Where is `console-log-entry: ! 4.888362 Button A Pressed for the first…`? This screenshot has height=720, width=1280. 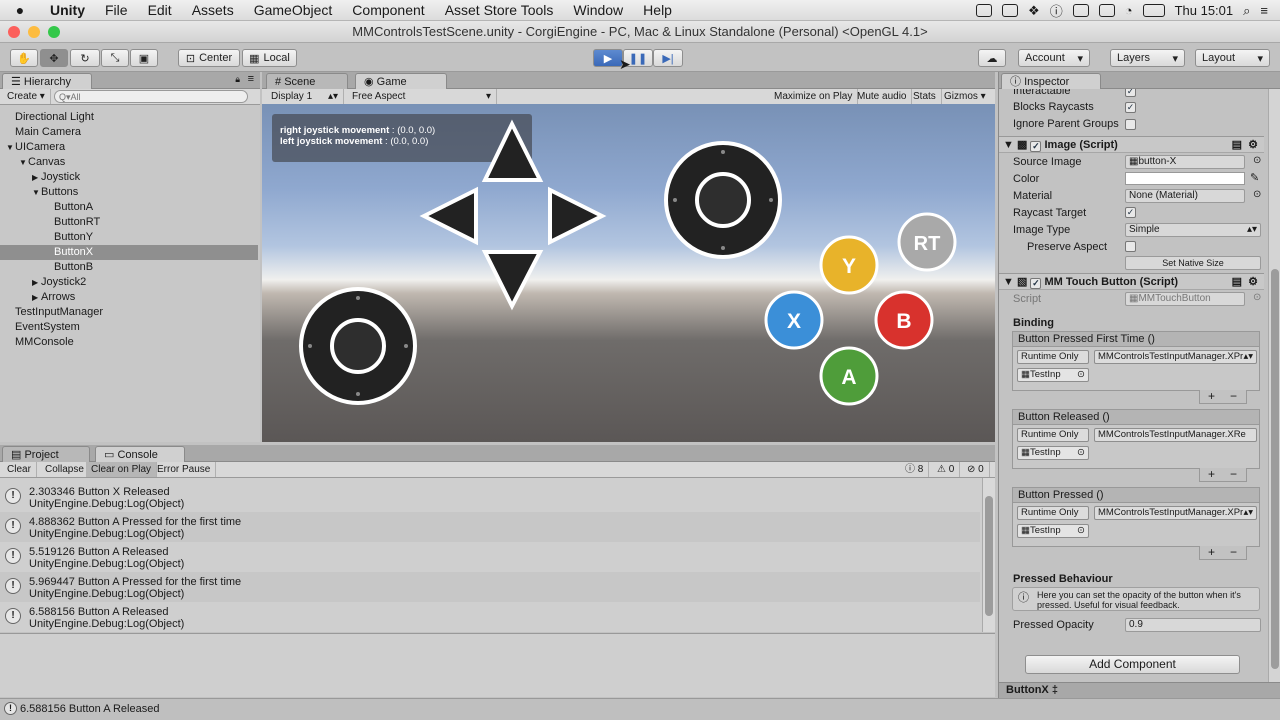 console-log-entry: ! 4.888362 Button A Pressed for the first… is located at coordinates (490, 527).